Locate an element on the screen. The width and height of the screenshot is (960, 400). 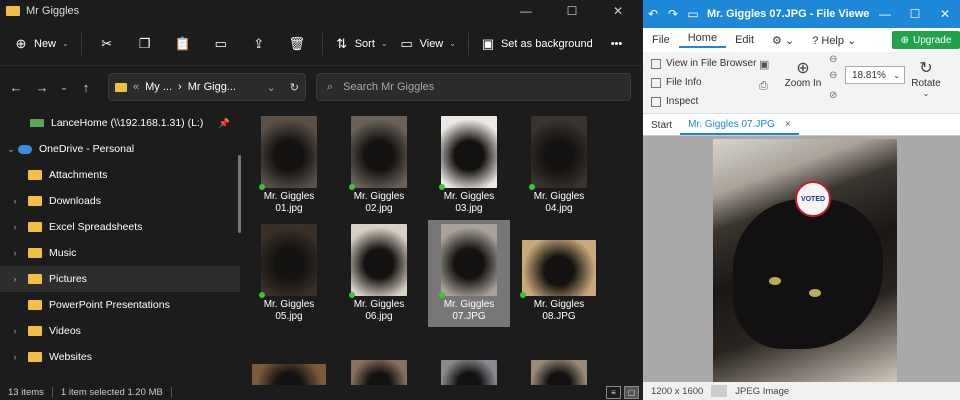
file-tile: Mr. Giggles 04.jpg is located at coordinates (559, 165).